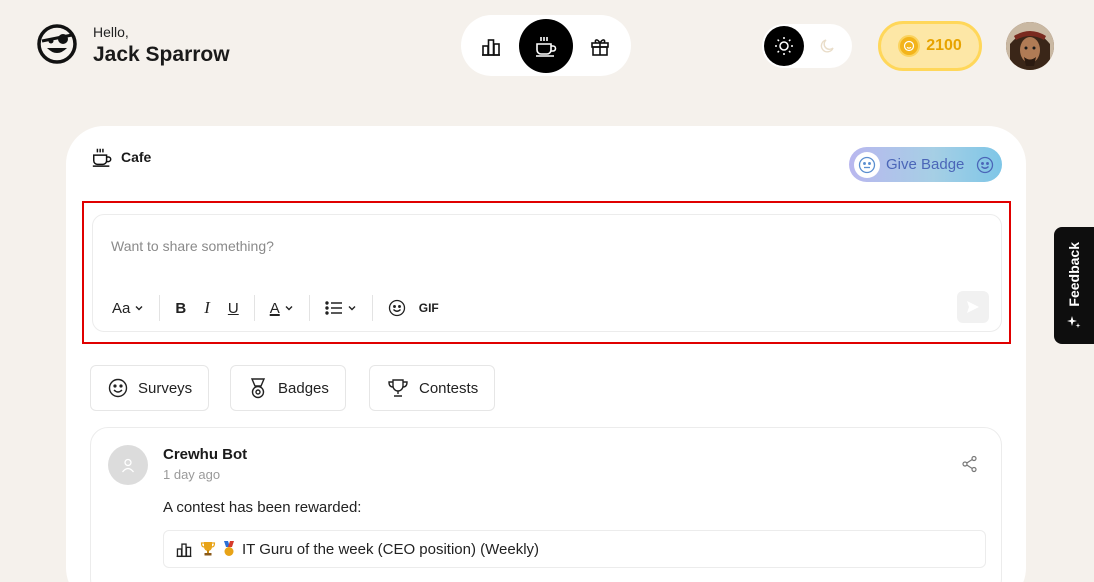 The image size is (1094, 582). I want to click on author-avatar, so click(128, 465).